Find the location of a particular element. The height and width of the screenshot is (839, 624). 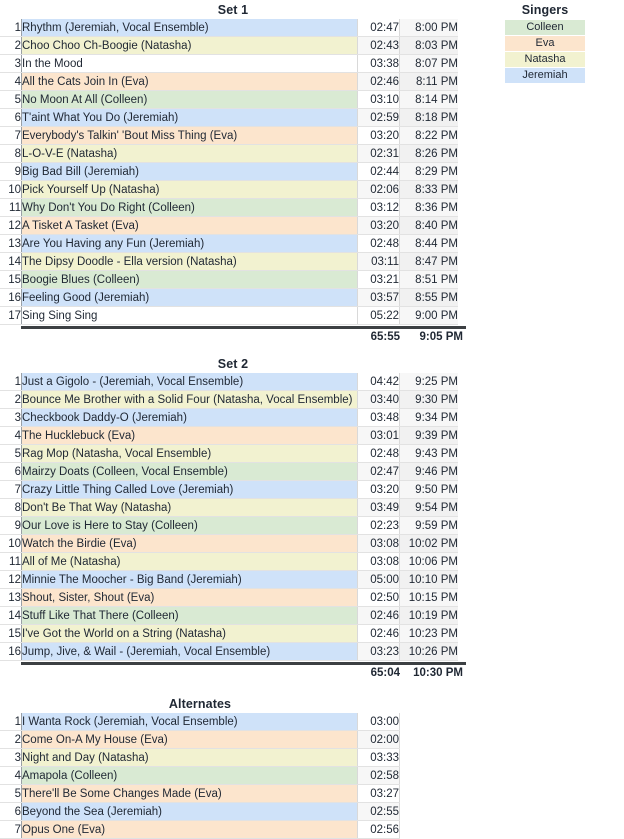

song-start-time: 9:59 PM is located at coordinates (428, 525).